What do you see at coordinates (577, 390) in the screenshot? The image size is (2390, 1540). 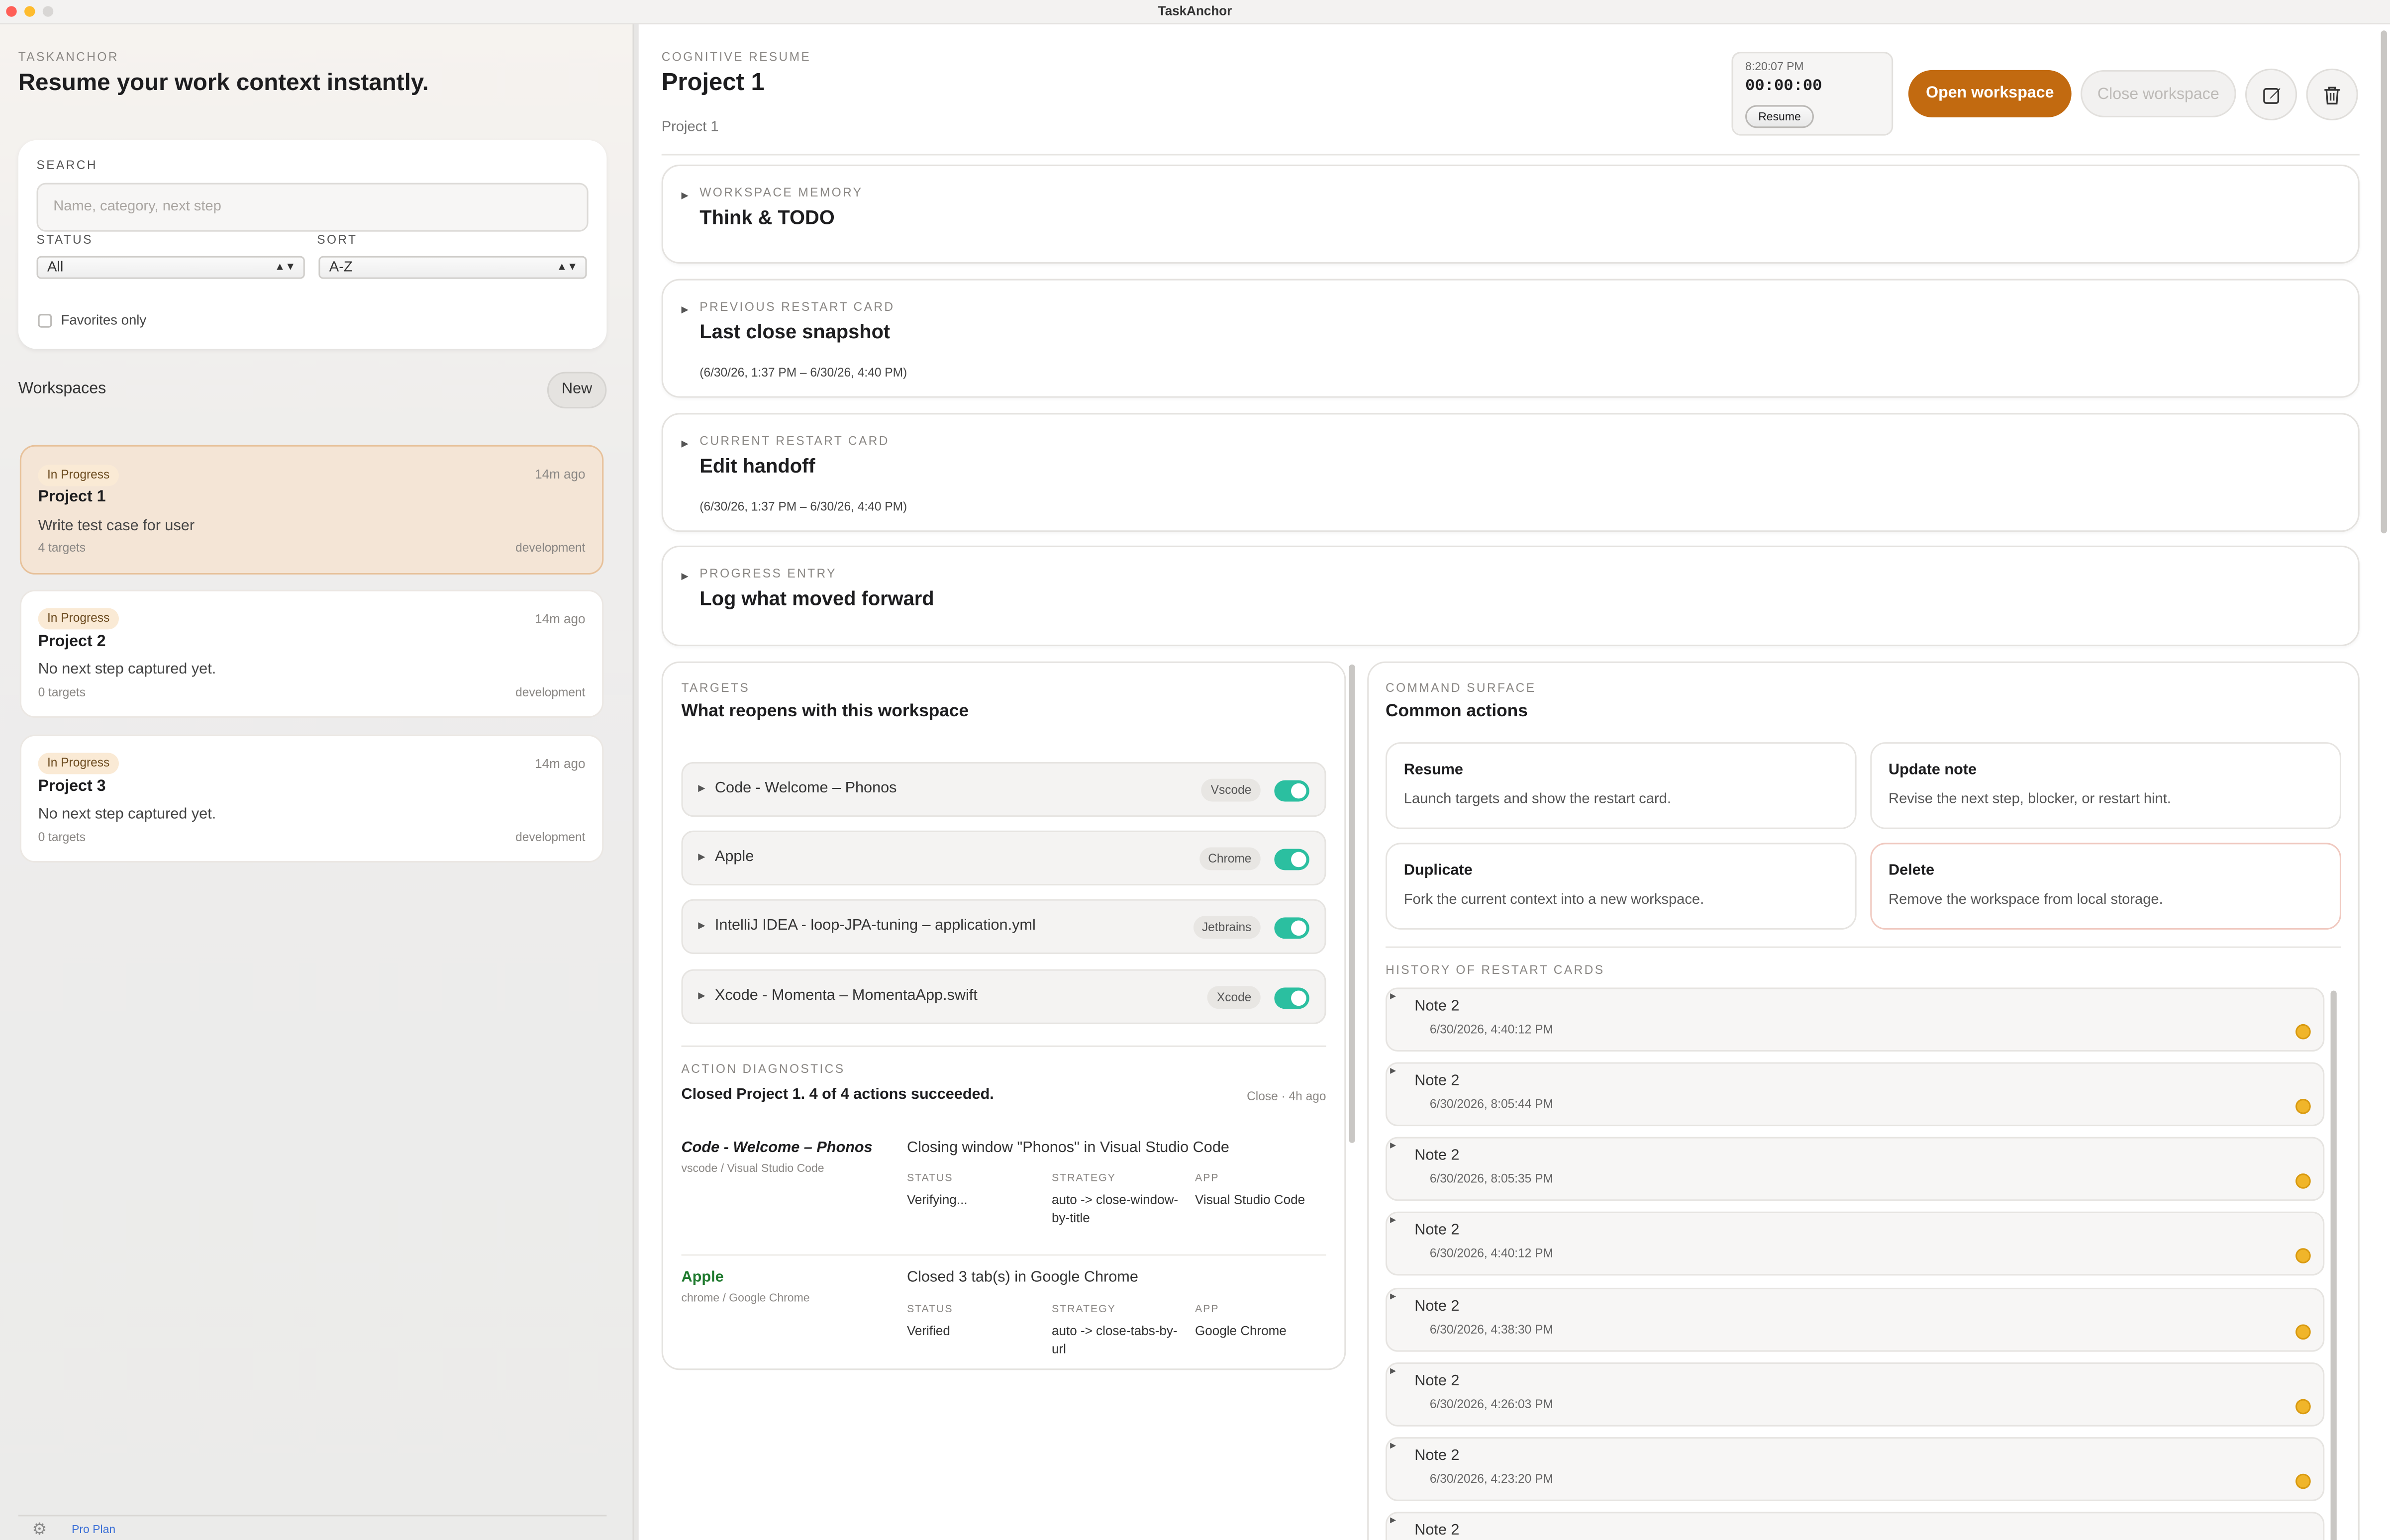 I see `new-workspace-button: New` at bounding box center [577, 390].